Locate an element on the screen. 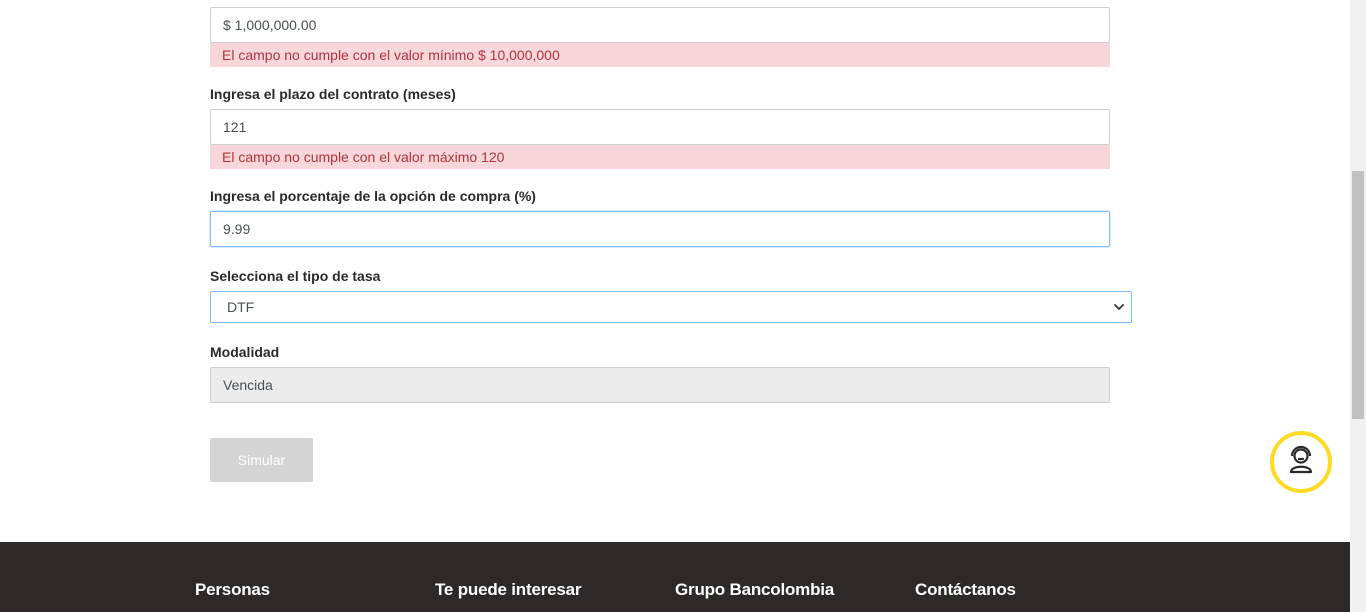  modality-label: Modalidad is located at coordinates (245, 352).